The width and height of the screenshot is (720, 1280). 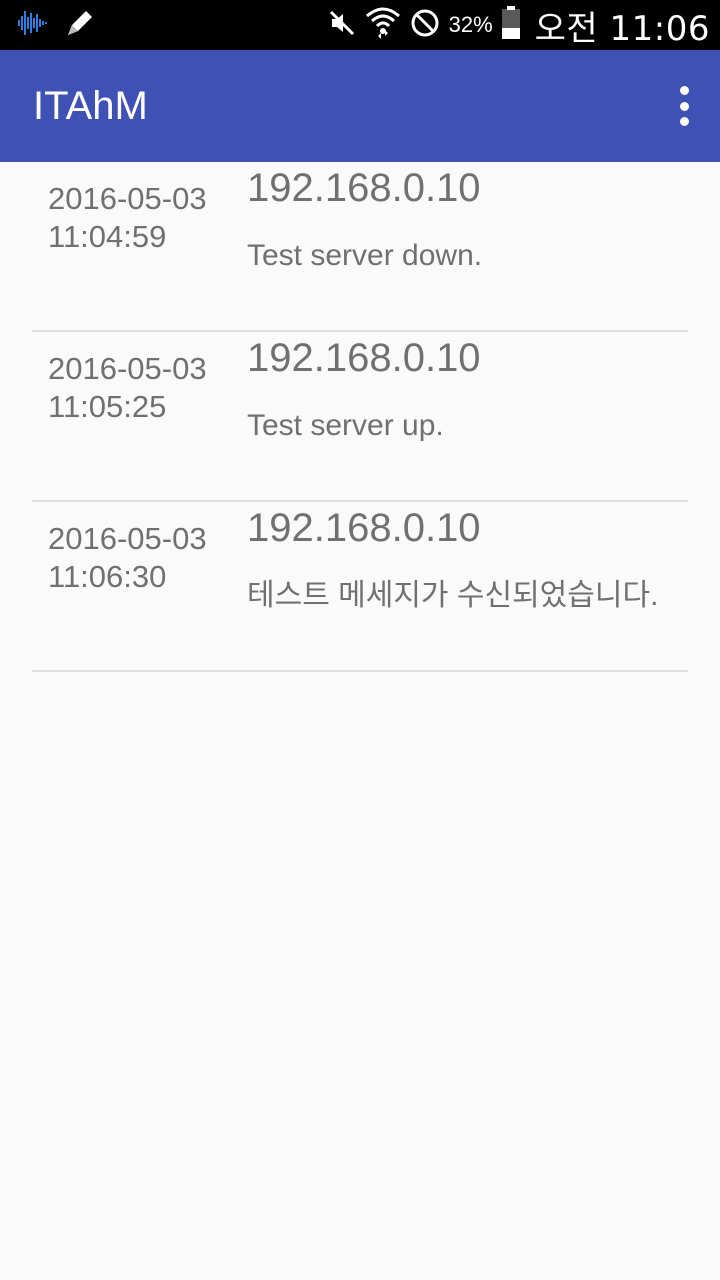 I want to click on event-time: 11:06:30, so click(x=107, y=576).